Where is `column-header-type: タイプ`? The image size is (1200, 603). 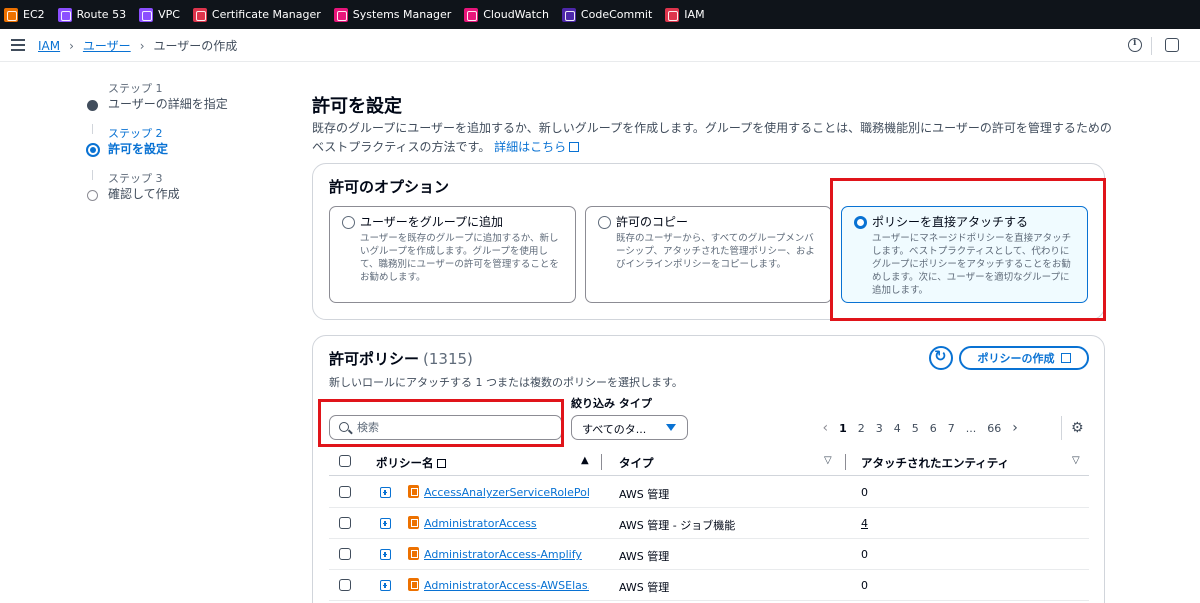 column-header-type: タイプ is located at coordinates (636, 463).